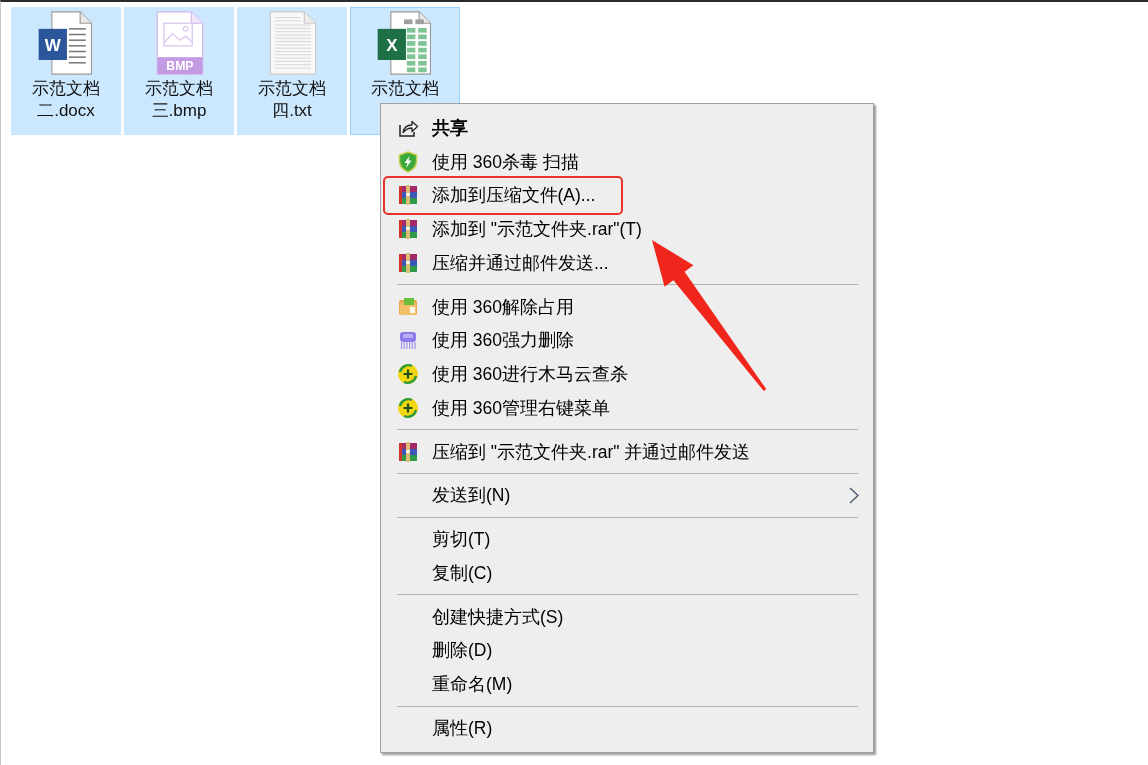 Image resolution: width=1148 pixels, height=765 pixels. What do you see at coordinates (627, 374) in the screenshot?
I see `menu-item: 使用 360进行木马云查杀` at bounding box center [627, 374].